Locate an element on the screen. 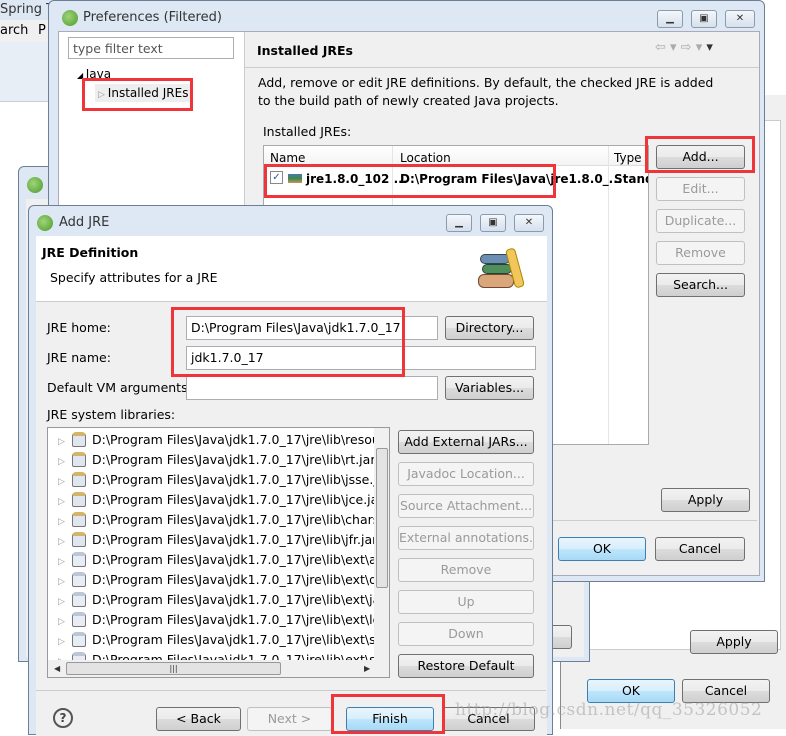 This screenshot has height=736, width=786. page-title: Installed JREs is located at coordinates (305, 50).